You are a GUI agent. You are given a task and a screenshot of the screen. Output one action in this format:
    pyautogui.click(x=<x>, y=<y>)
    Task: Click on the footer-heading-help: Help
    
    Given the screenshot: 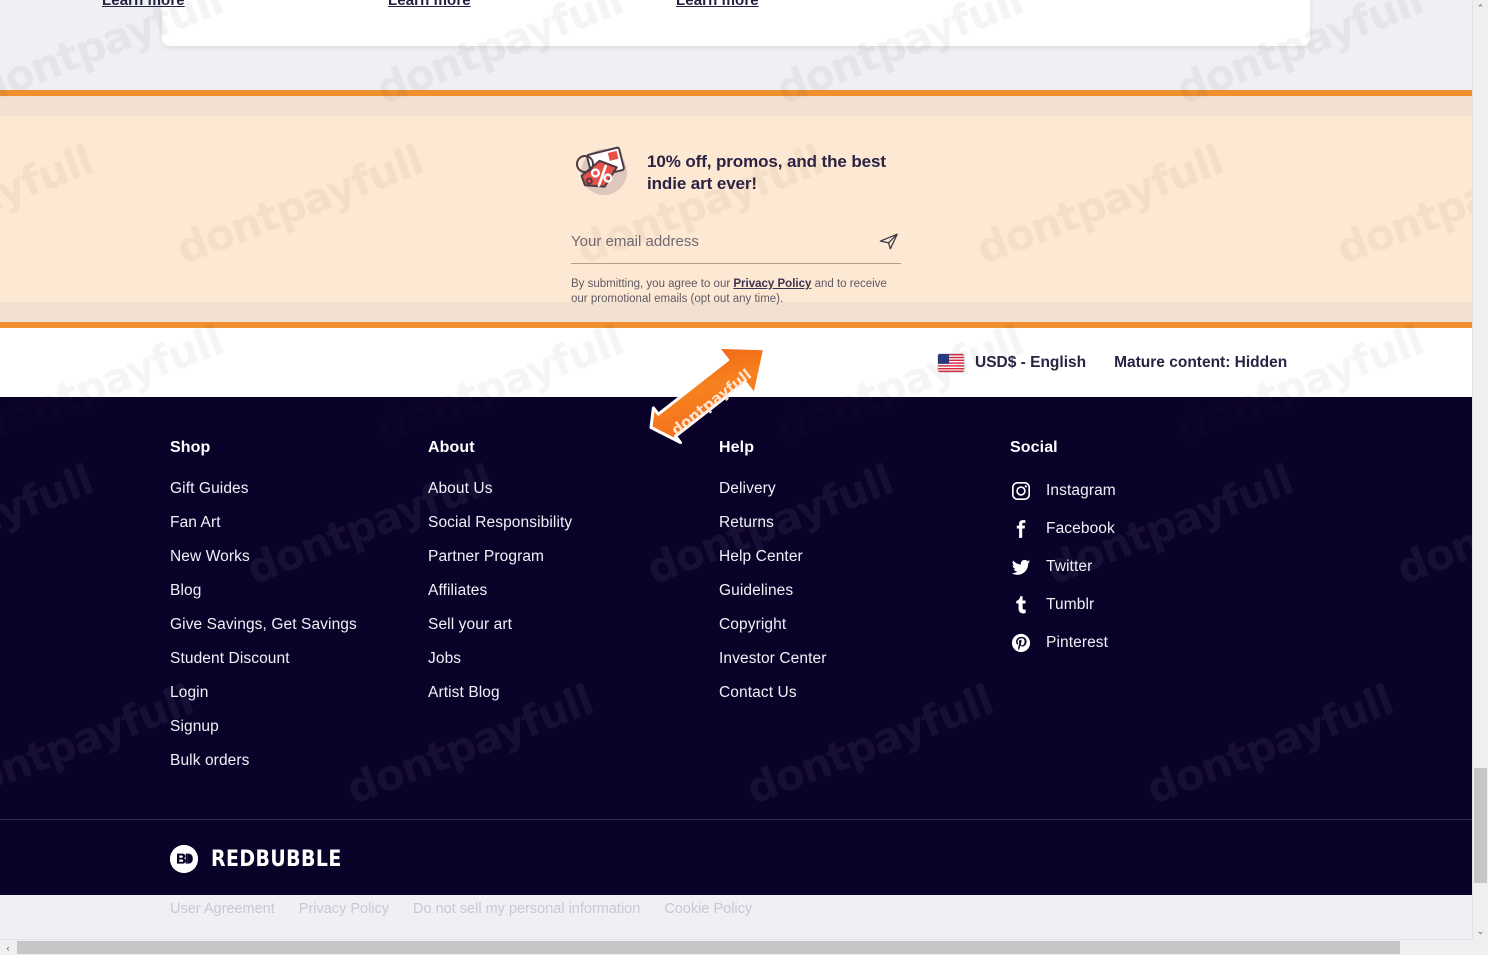 What is the action you would take?
    pyautogui.click(x=737, y=447)
    